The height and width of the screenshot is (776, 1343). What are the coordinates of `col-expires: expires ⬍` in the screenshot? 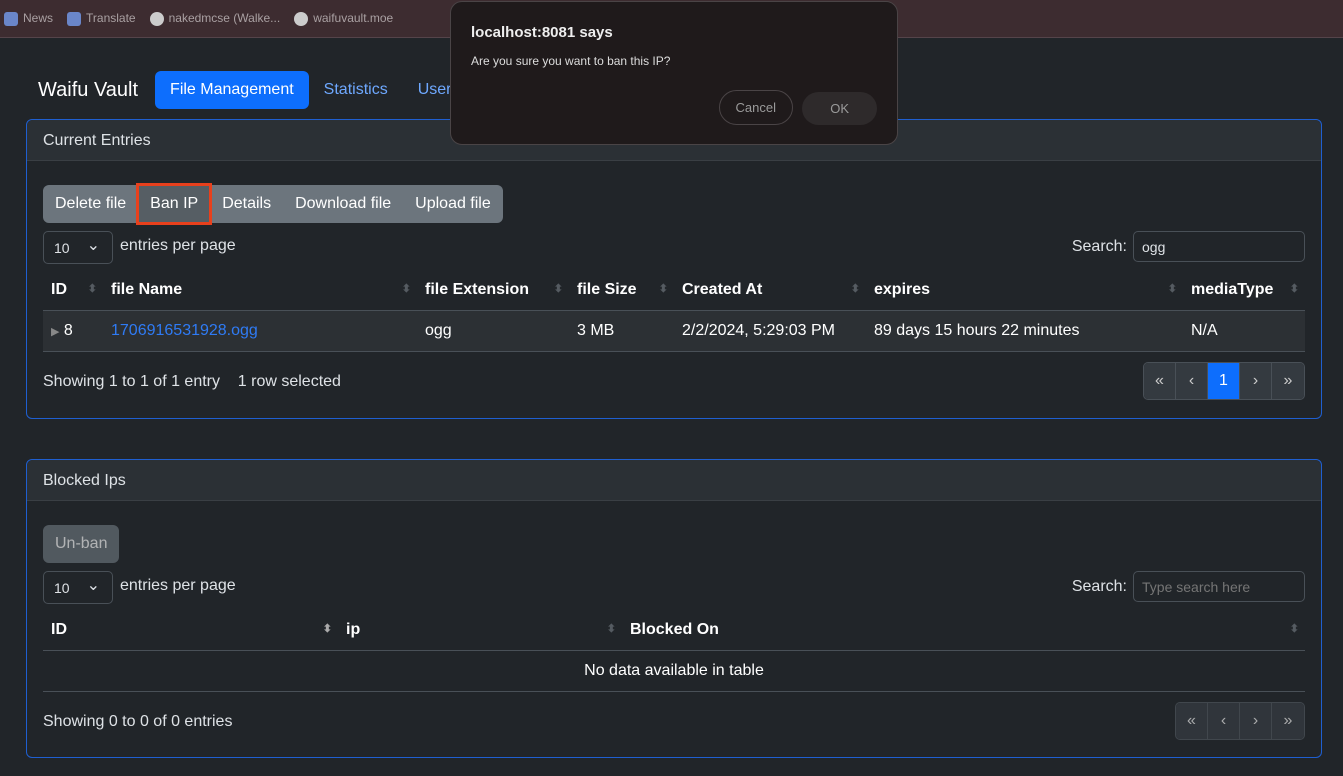 It's located at (1024, 290).